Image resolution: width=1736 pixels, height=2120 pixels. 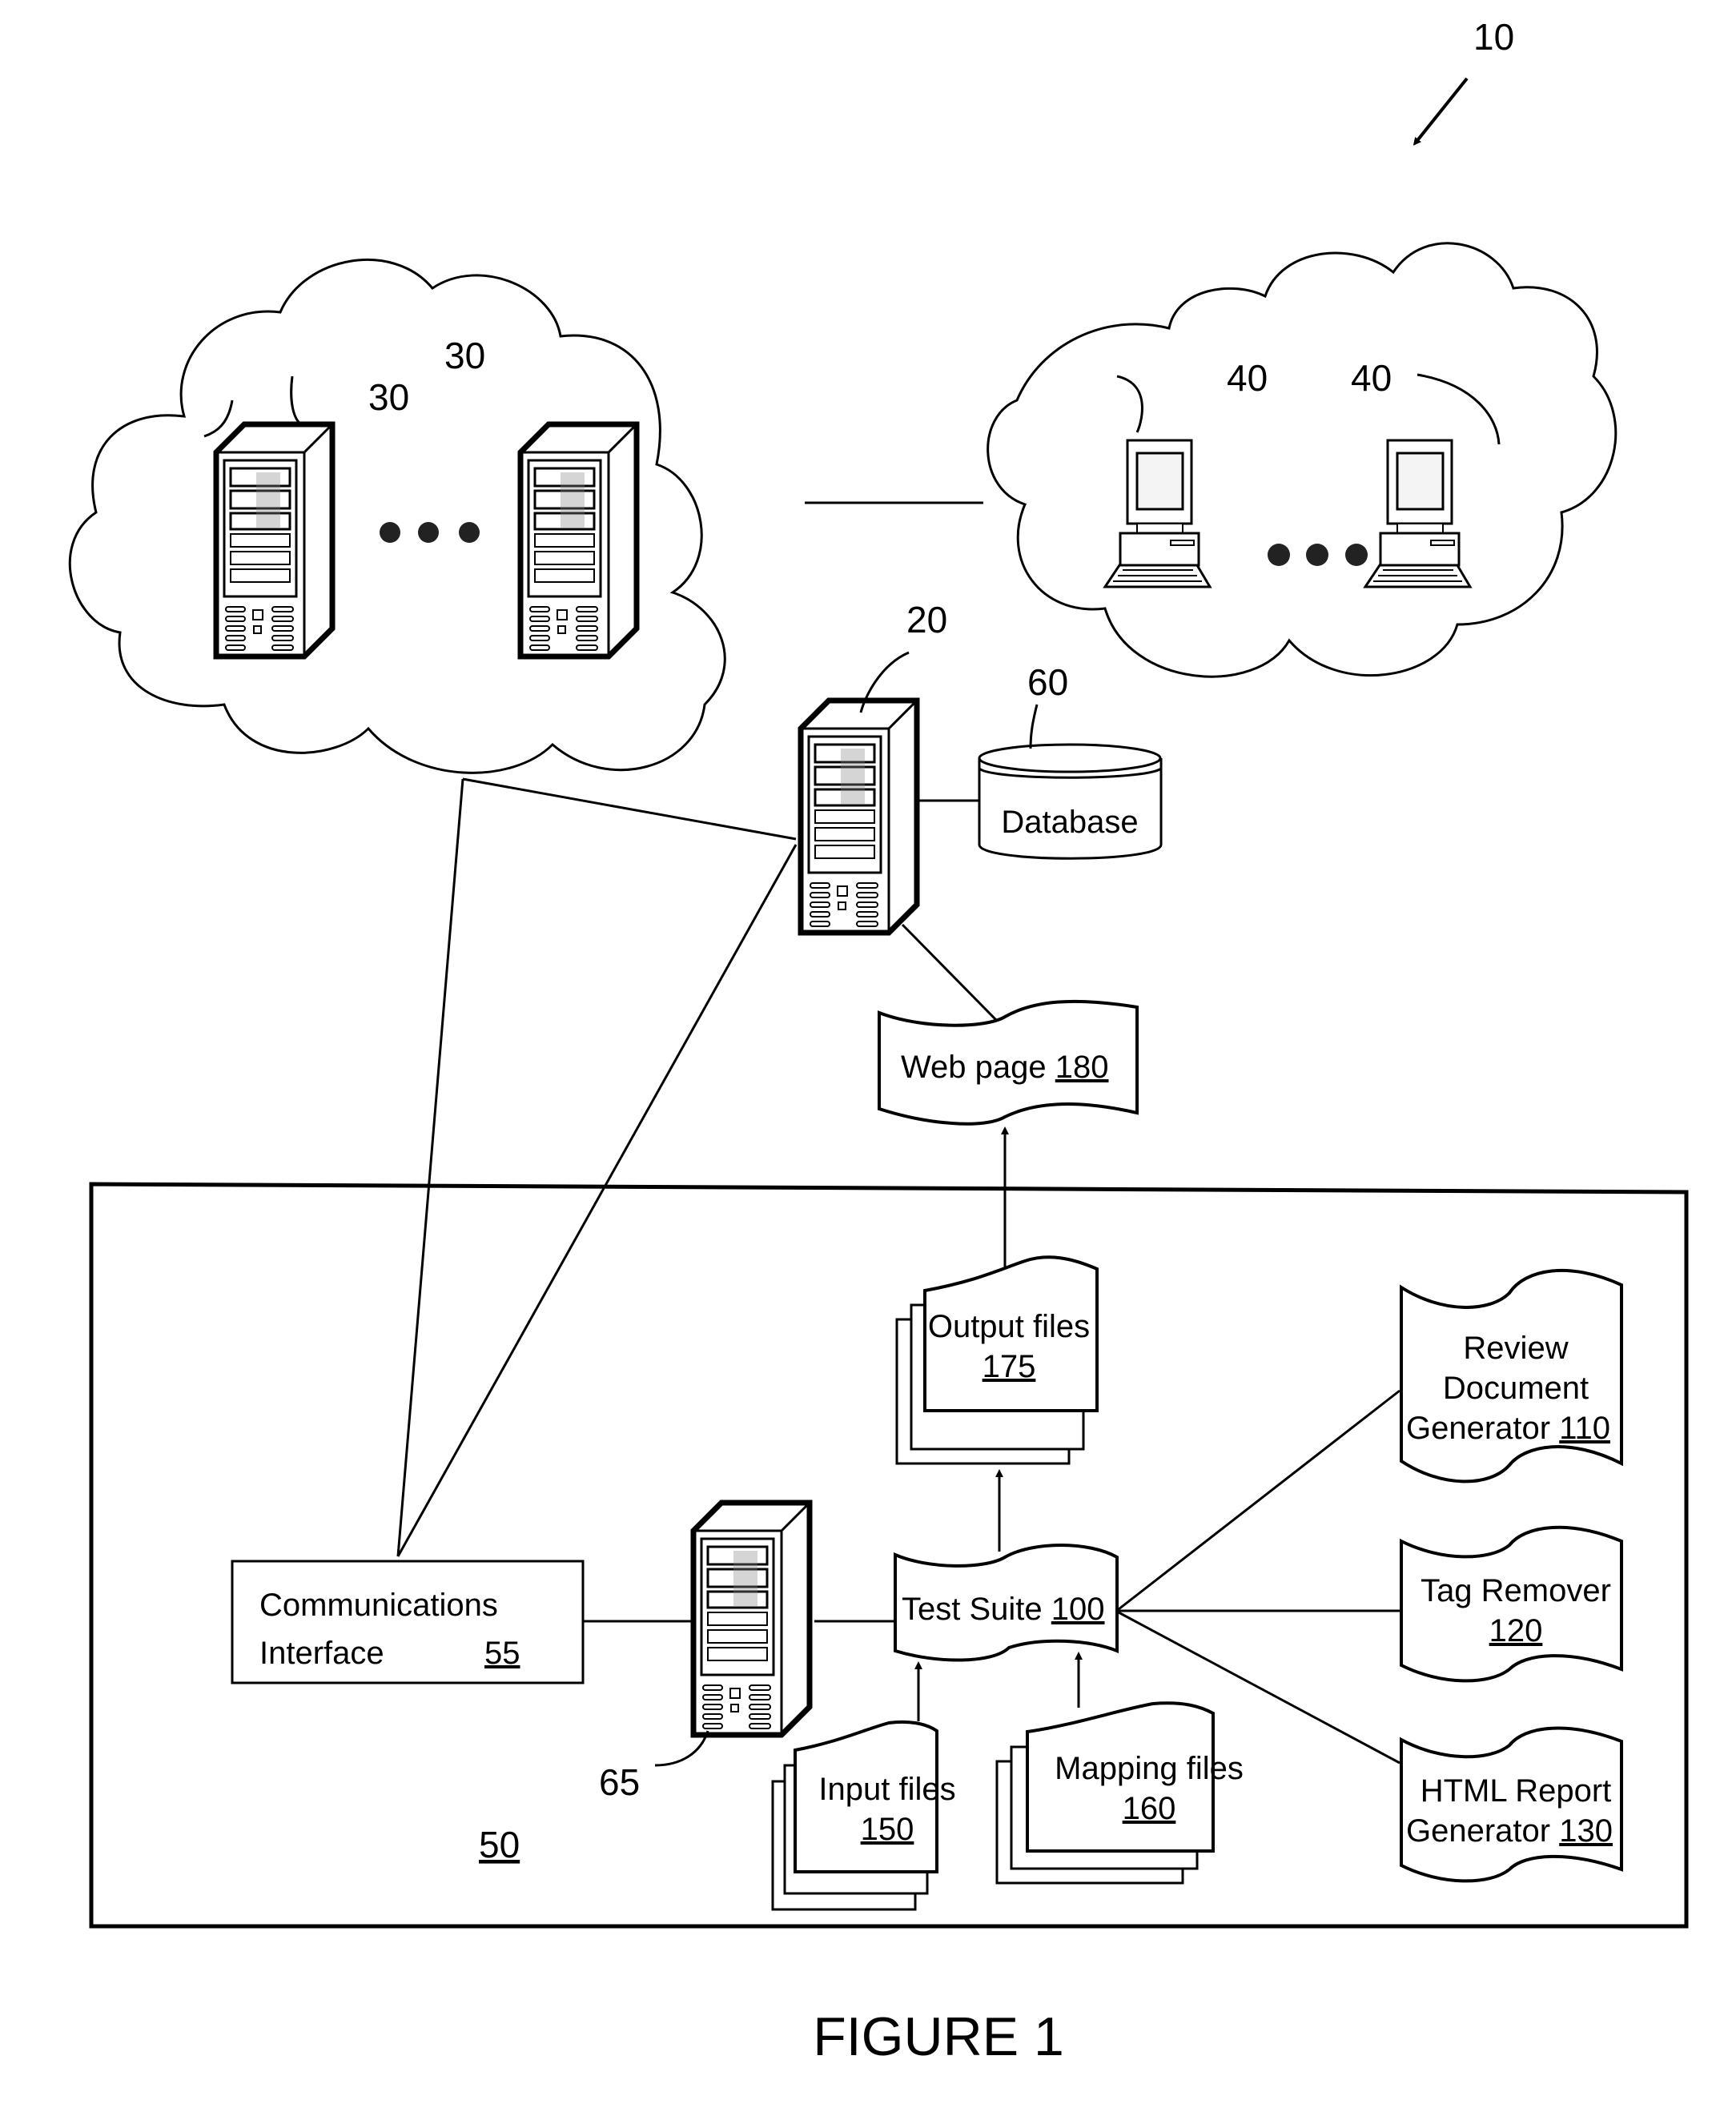 What do you see at coordinates (500, 1844) in the screenshot?
I see `system-box-ref-label: 50` at bounding box center [500, 1844].